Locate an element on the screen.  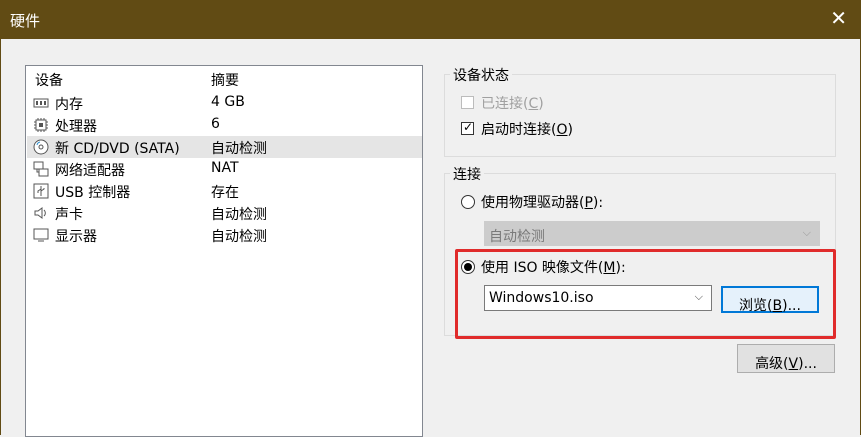
connection-label: 连接 is located at coordinates (467, 174).